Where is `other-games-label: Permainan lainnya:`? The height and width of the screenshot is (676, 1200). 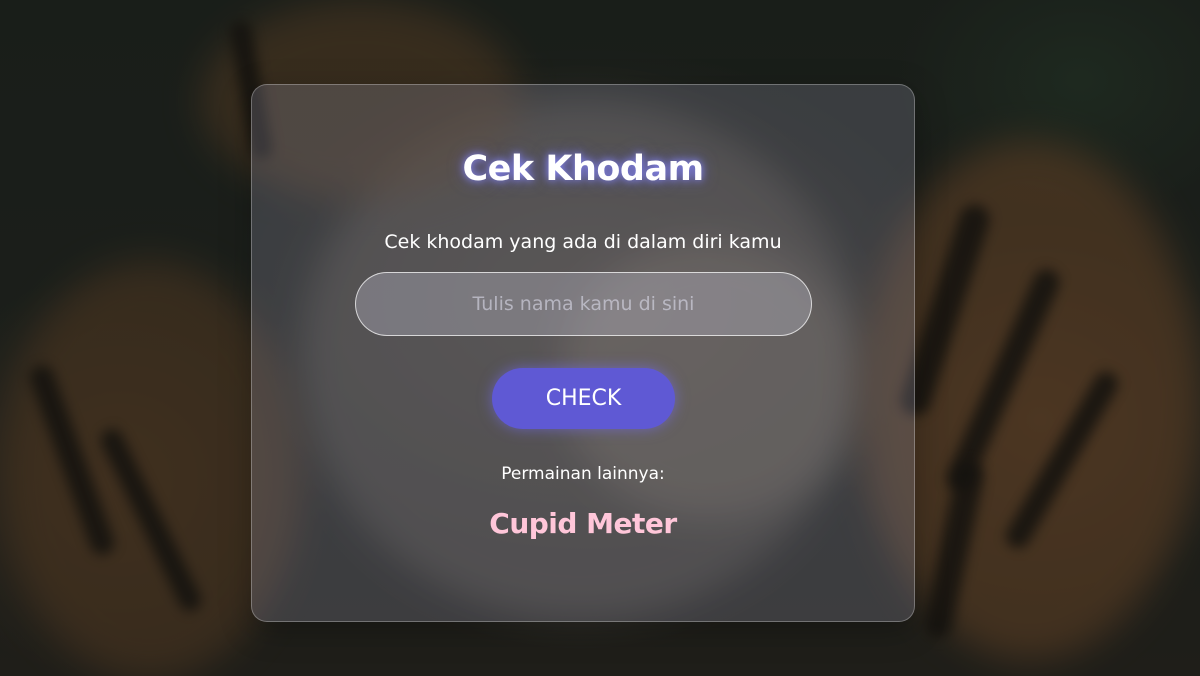
other-games-label: Permainan lainnya: is located at coordinates (583, 474).